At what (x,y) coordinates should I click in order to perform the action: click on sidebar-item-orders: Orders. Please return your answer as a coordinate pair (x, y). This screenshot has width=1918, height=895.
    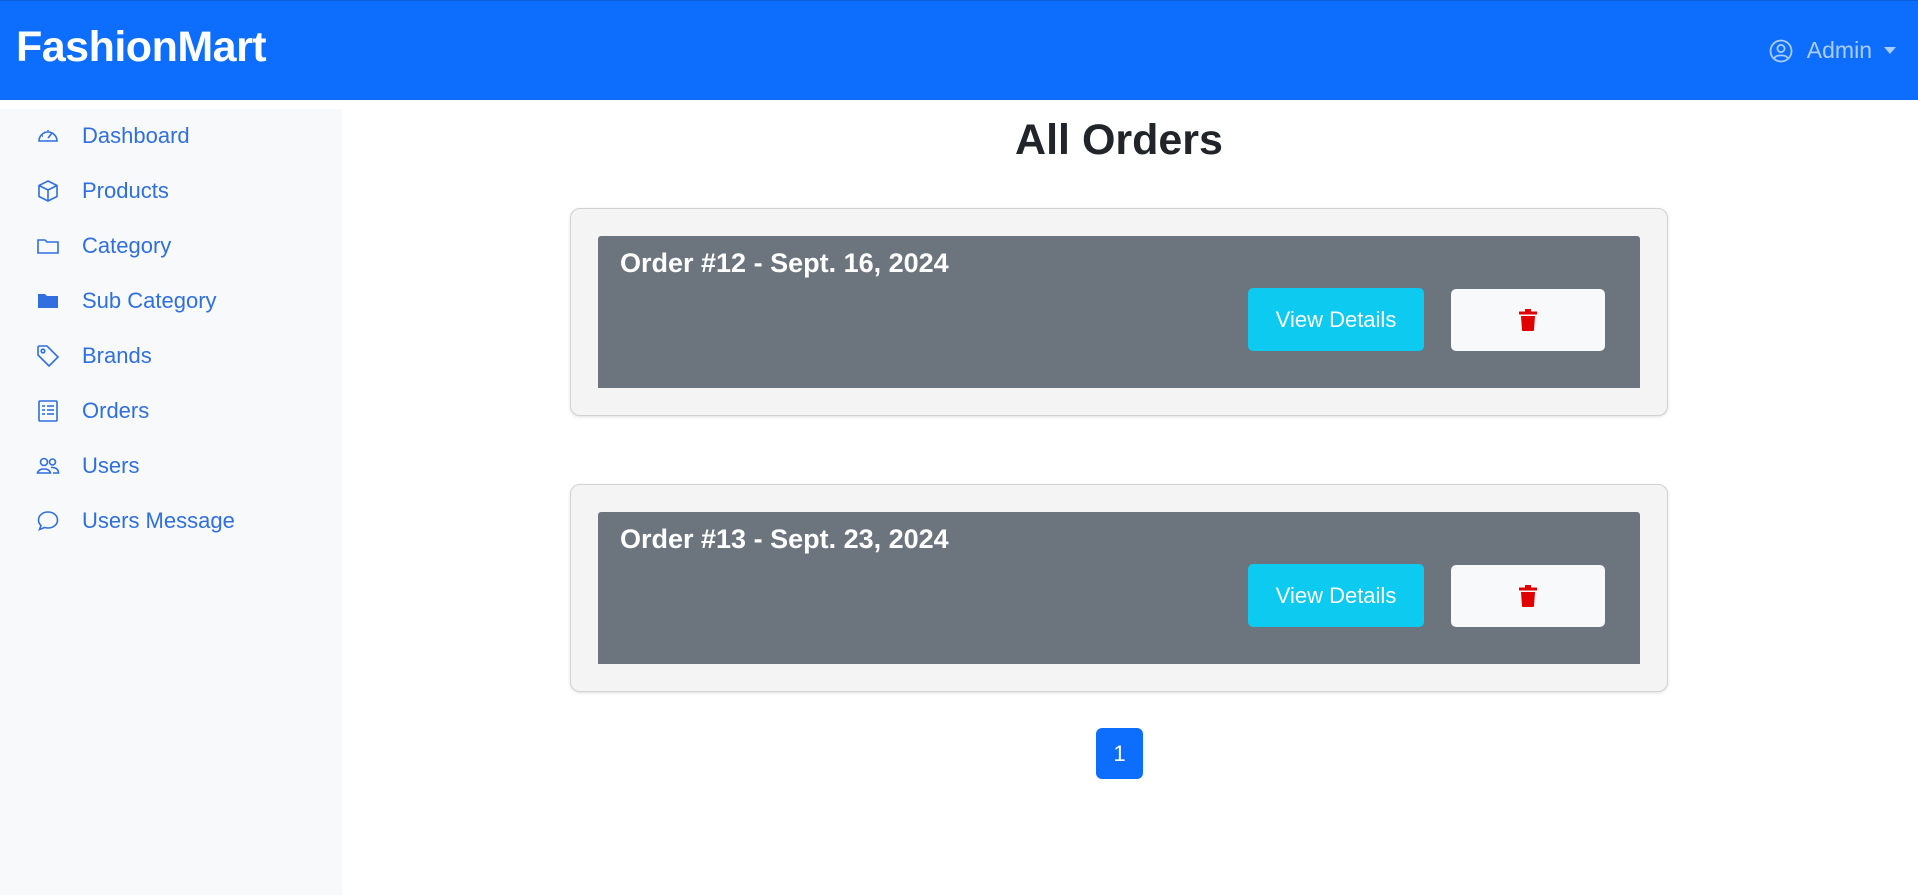
    Looking at the image, I should click on (92, 411).